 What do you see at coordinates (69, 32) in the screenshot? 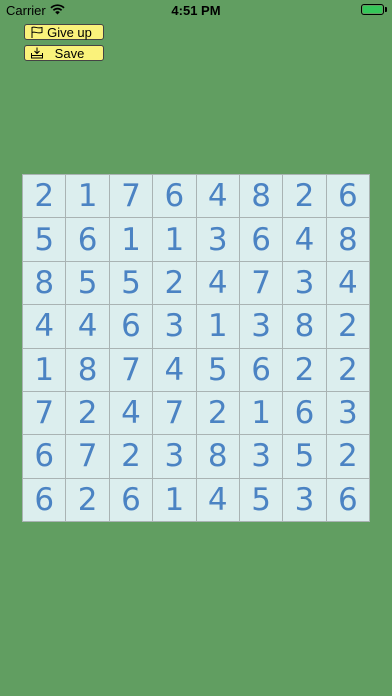
I see `give-up-label: Give up` at bounding box center [69, 32].